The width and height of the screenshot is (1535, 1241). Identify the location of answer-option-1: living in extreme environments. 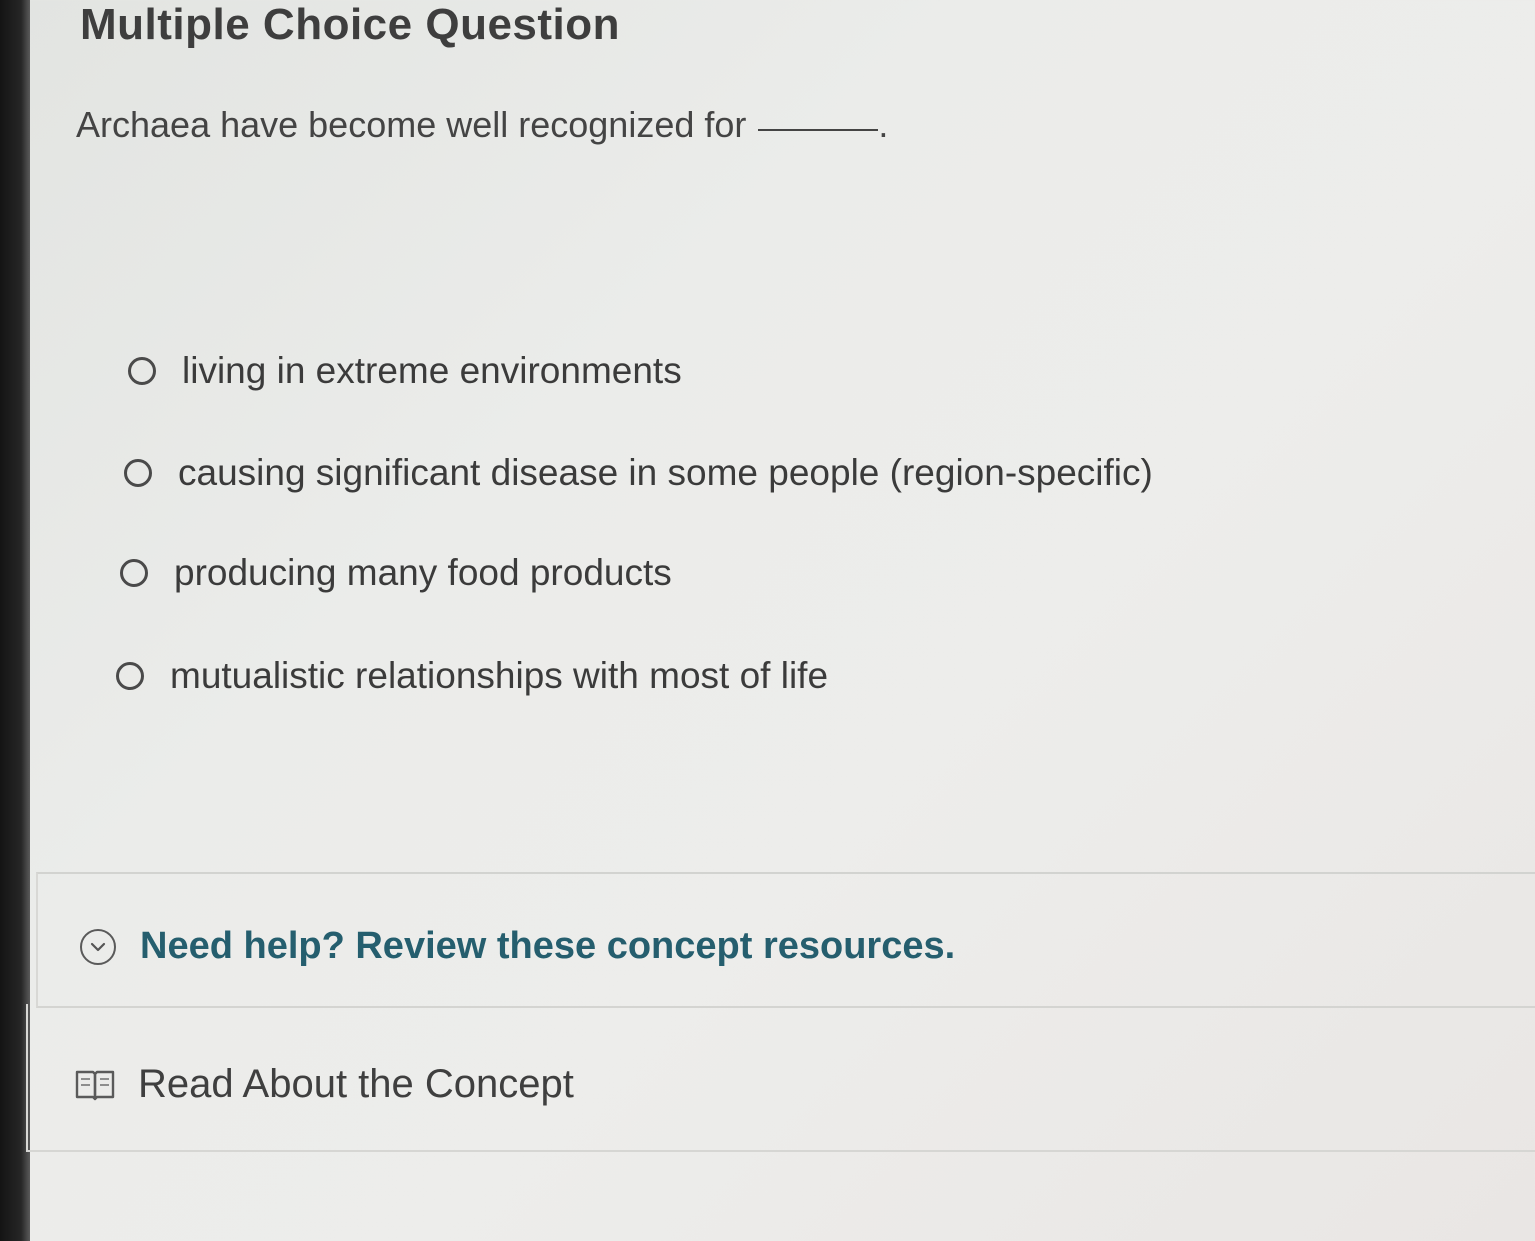
(405, 371).